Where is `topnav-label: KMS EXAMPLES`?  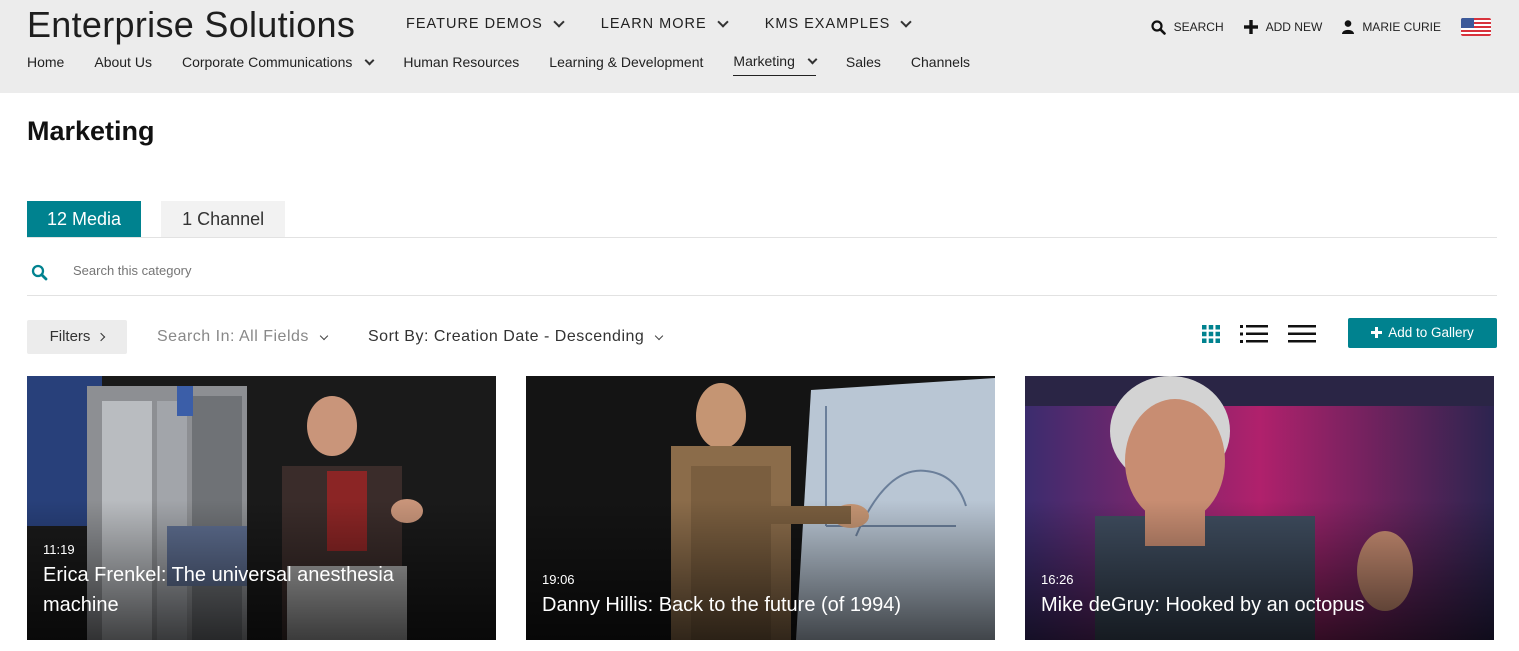
topnav-label: KMS EXAMPLES is located at coordinates (827, 24).